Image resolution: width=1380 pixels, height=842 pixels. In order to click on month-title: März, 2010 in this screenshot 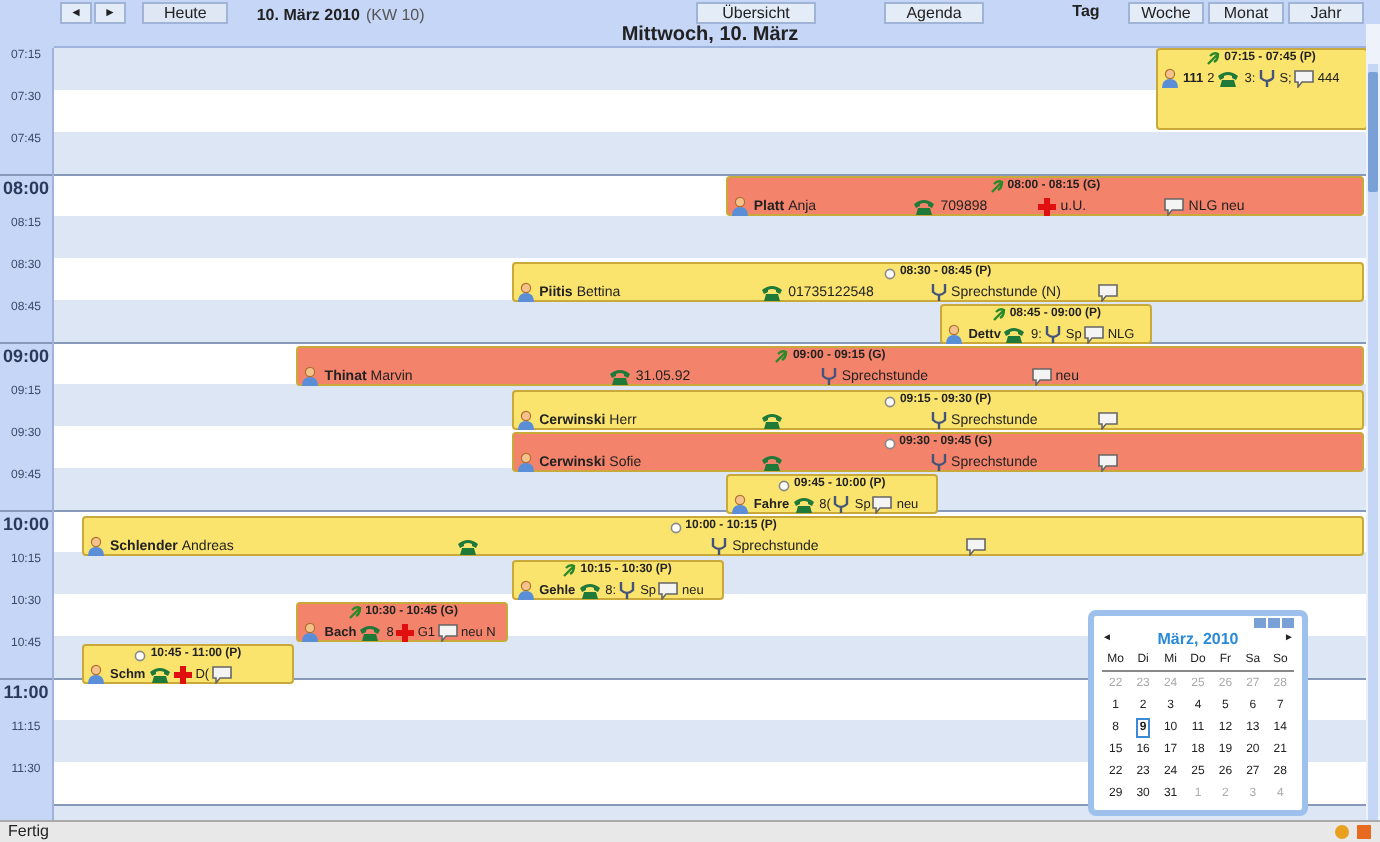, I will do `click(1198, 639)`.